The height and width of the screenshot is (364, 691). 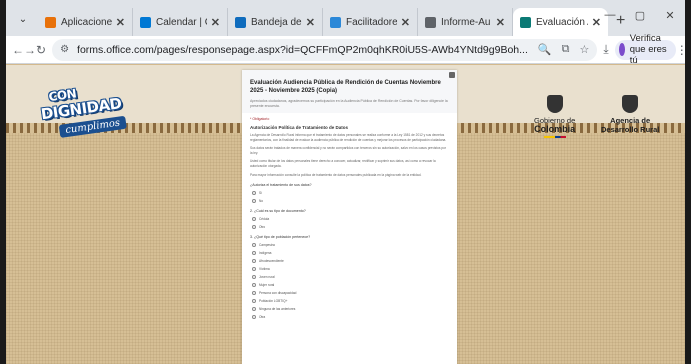 I want to click on zoom-icon: 🔍, so click(x=545, y=49).